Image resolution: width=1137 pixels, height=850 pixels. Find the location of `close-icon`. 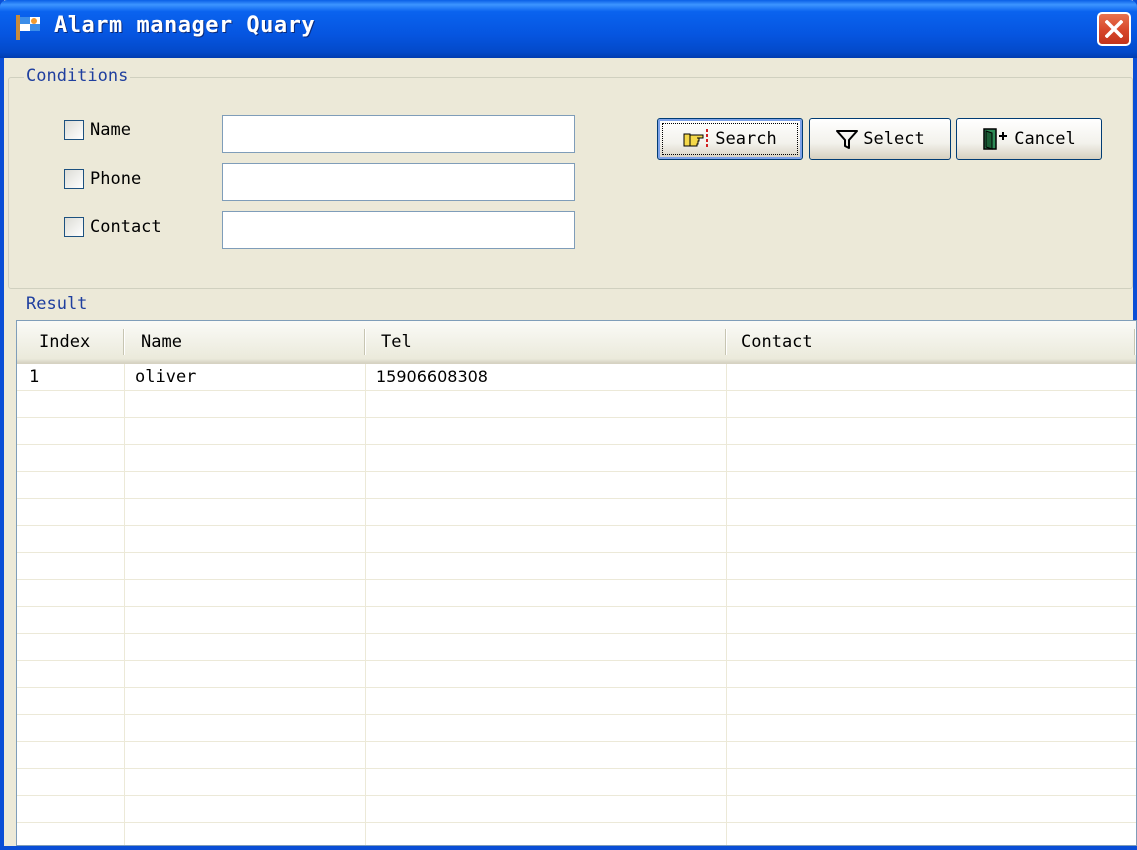

close-icon is located at coordinates (1114, 29).